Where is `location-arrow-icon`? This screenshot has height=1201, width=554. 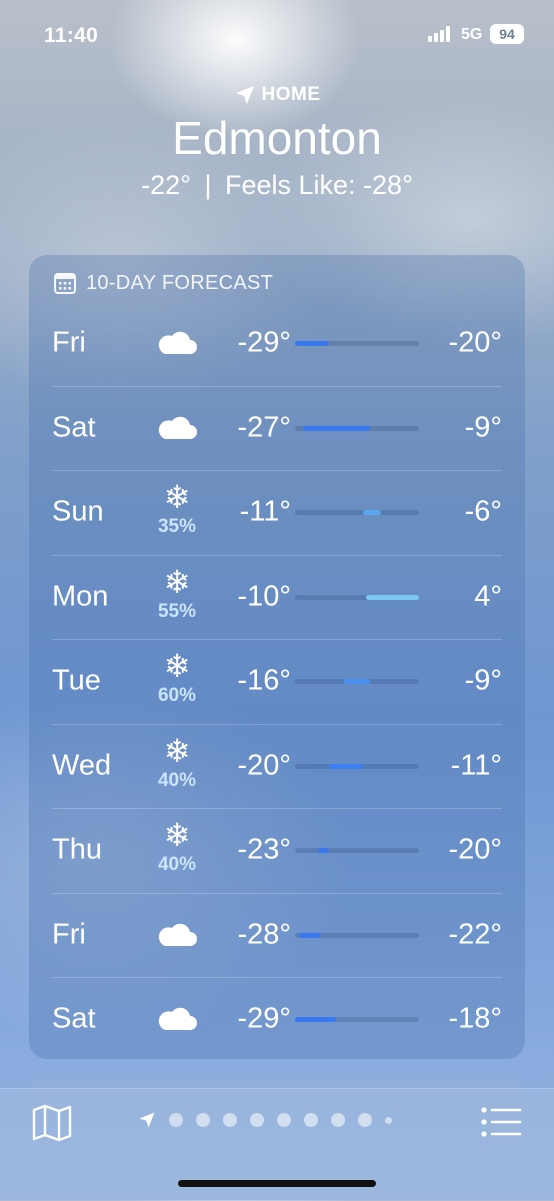 location-arrow-icon is located at coordinates (244, 95).